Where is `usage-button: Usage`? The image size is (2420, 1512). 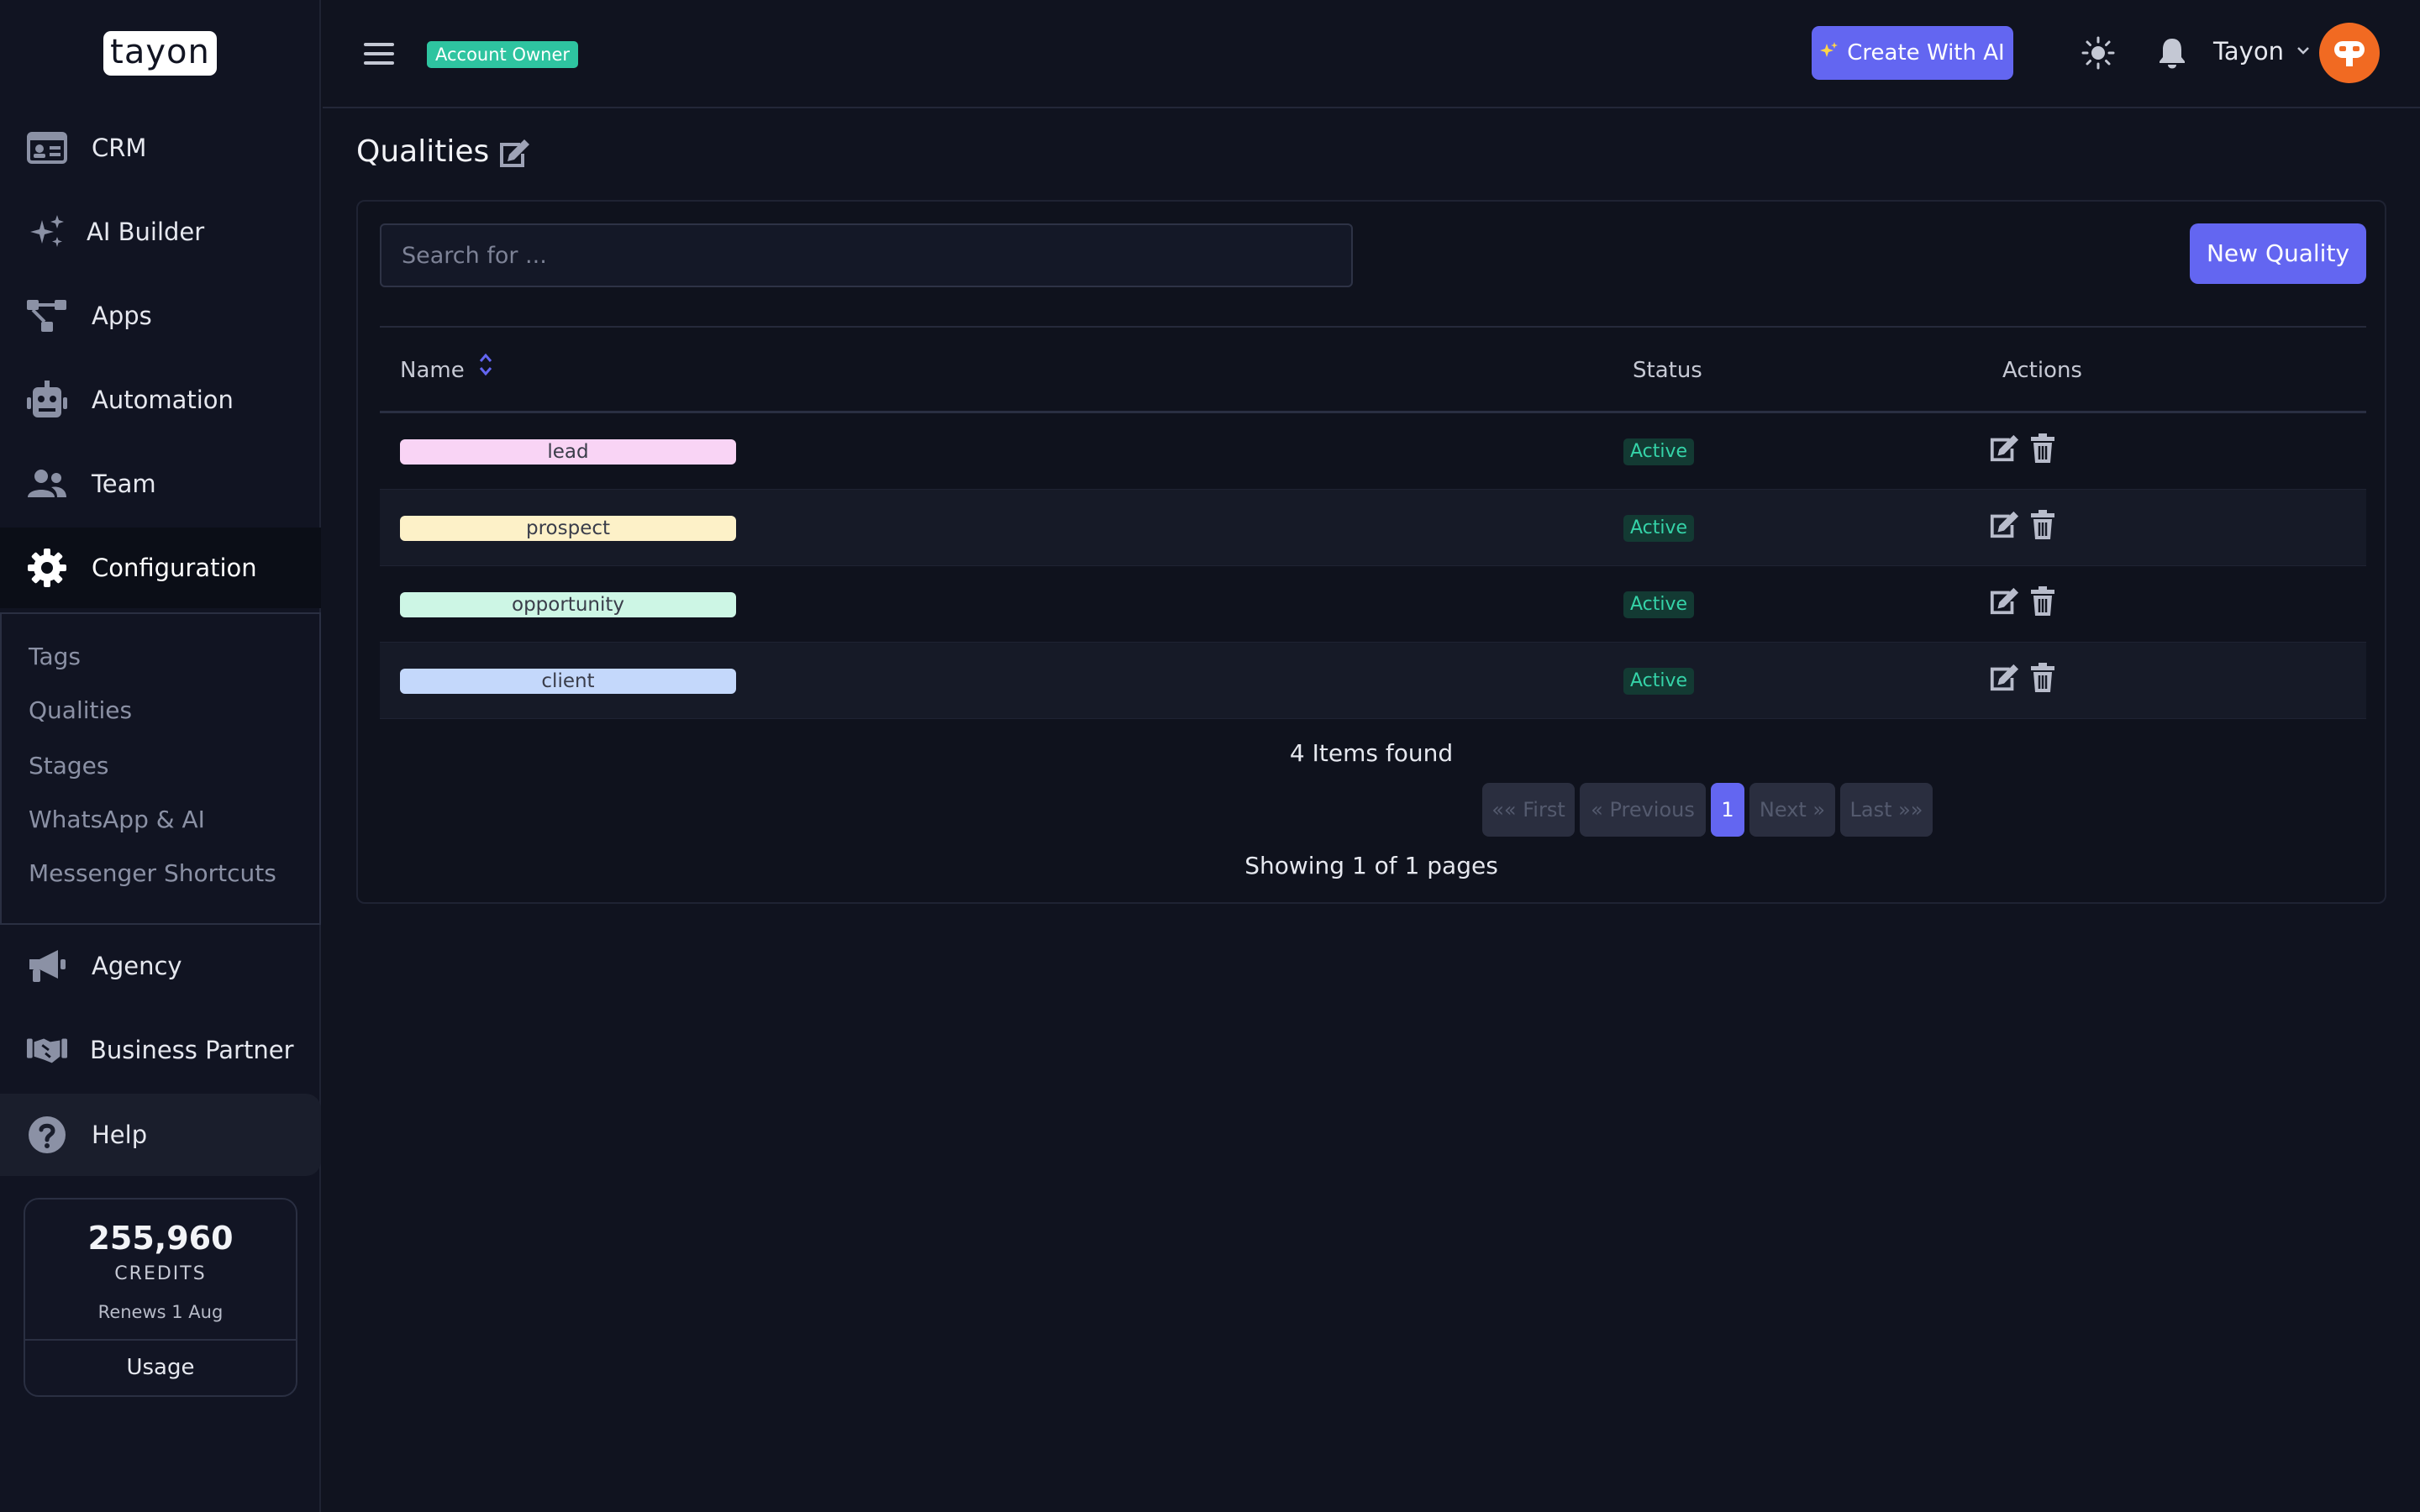
usage-button: Usage is located at coordinates (161, 1368).